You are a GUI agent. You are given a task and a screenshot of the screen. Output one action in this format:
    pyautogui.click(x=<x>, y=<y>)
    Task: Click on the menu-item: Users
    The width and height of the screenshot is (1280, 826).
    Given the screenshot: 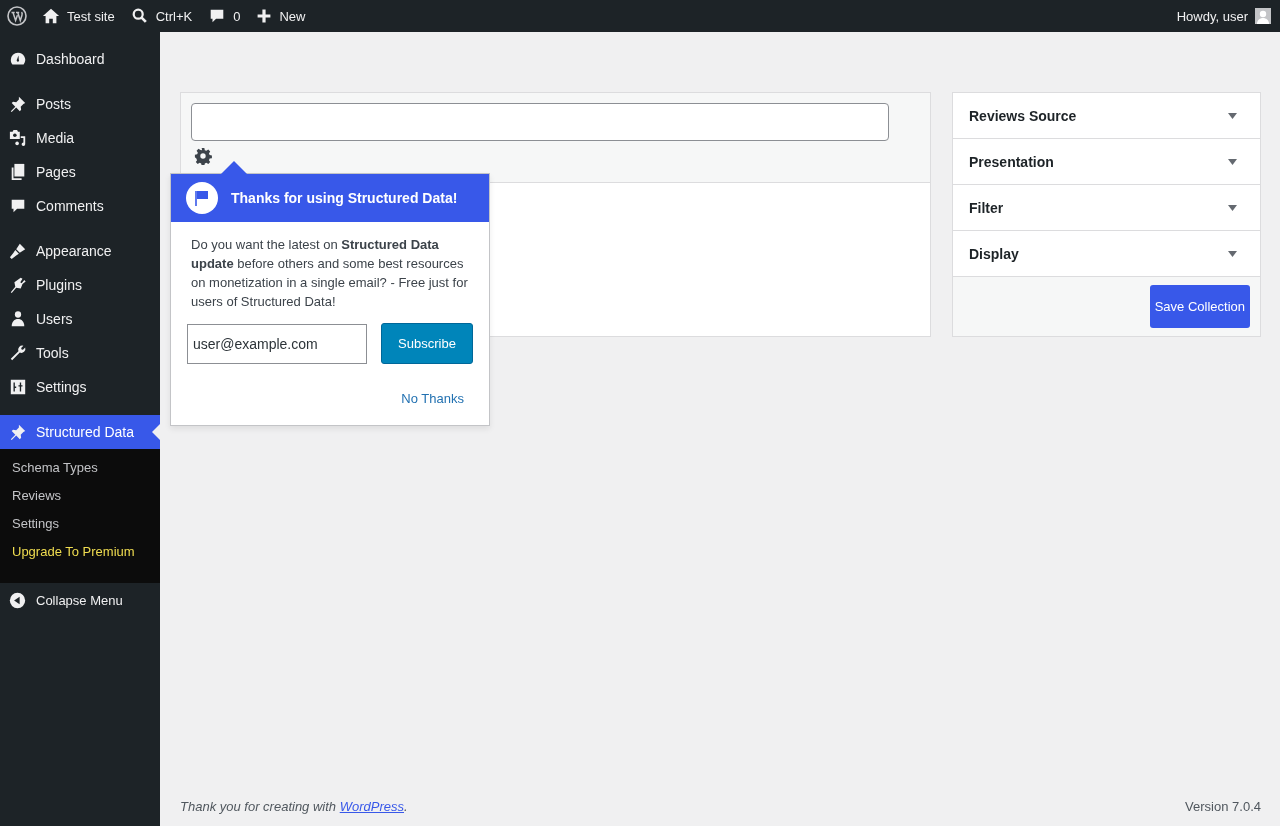 What is the action you would take?
    pyautogui.click(x=80, y=319)
    